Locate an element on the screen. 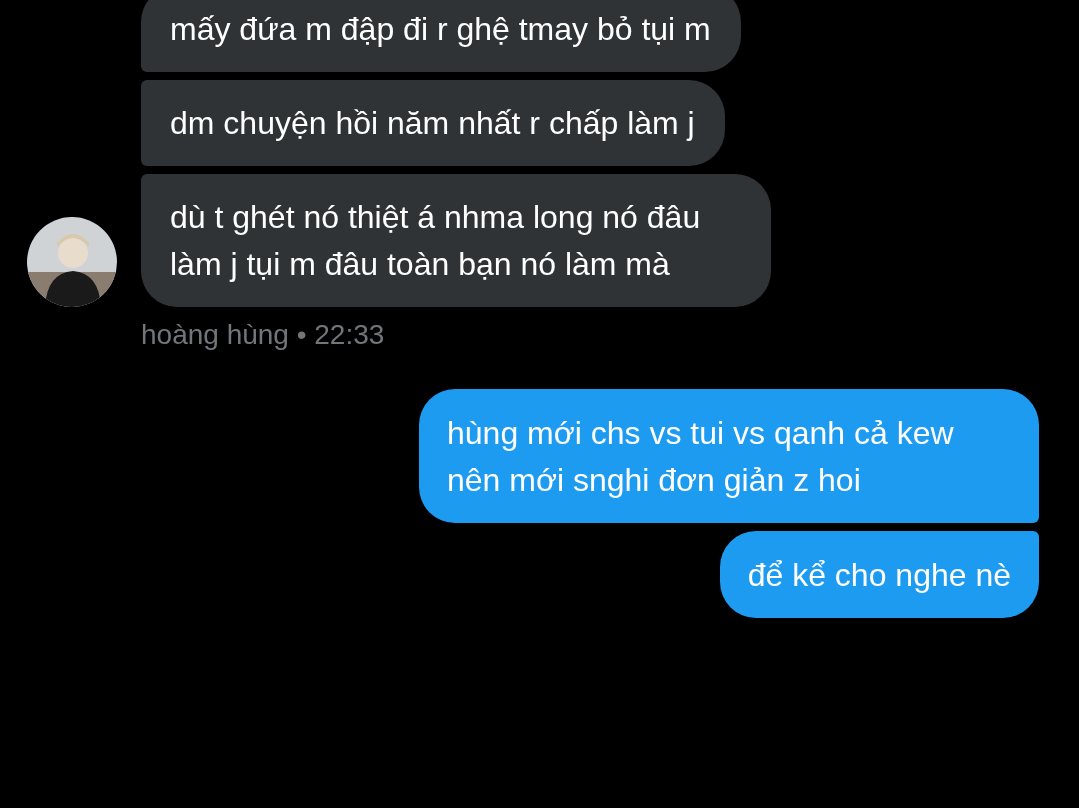 The width and height of the screenshot is (1079, 808). sent-message: hùng mới chs vs tui vs qanh cả kew nên mới snghi đơn giản z hoi is located at coordinates (729, 456).